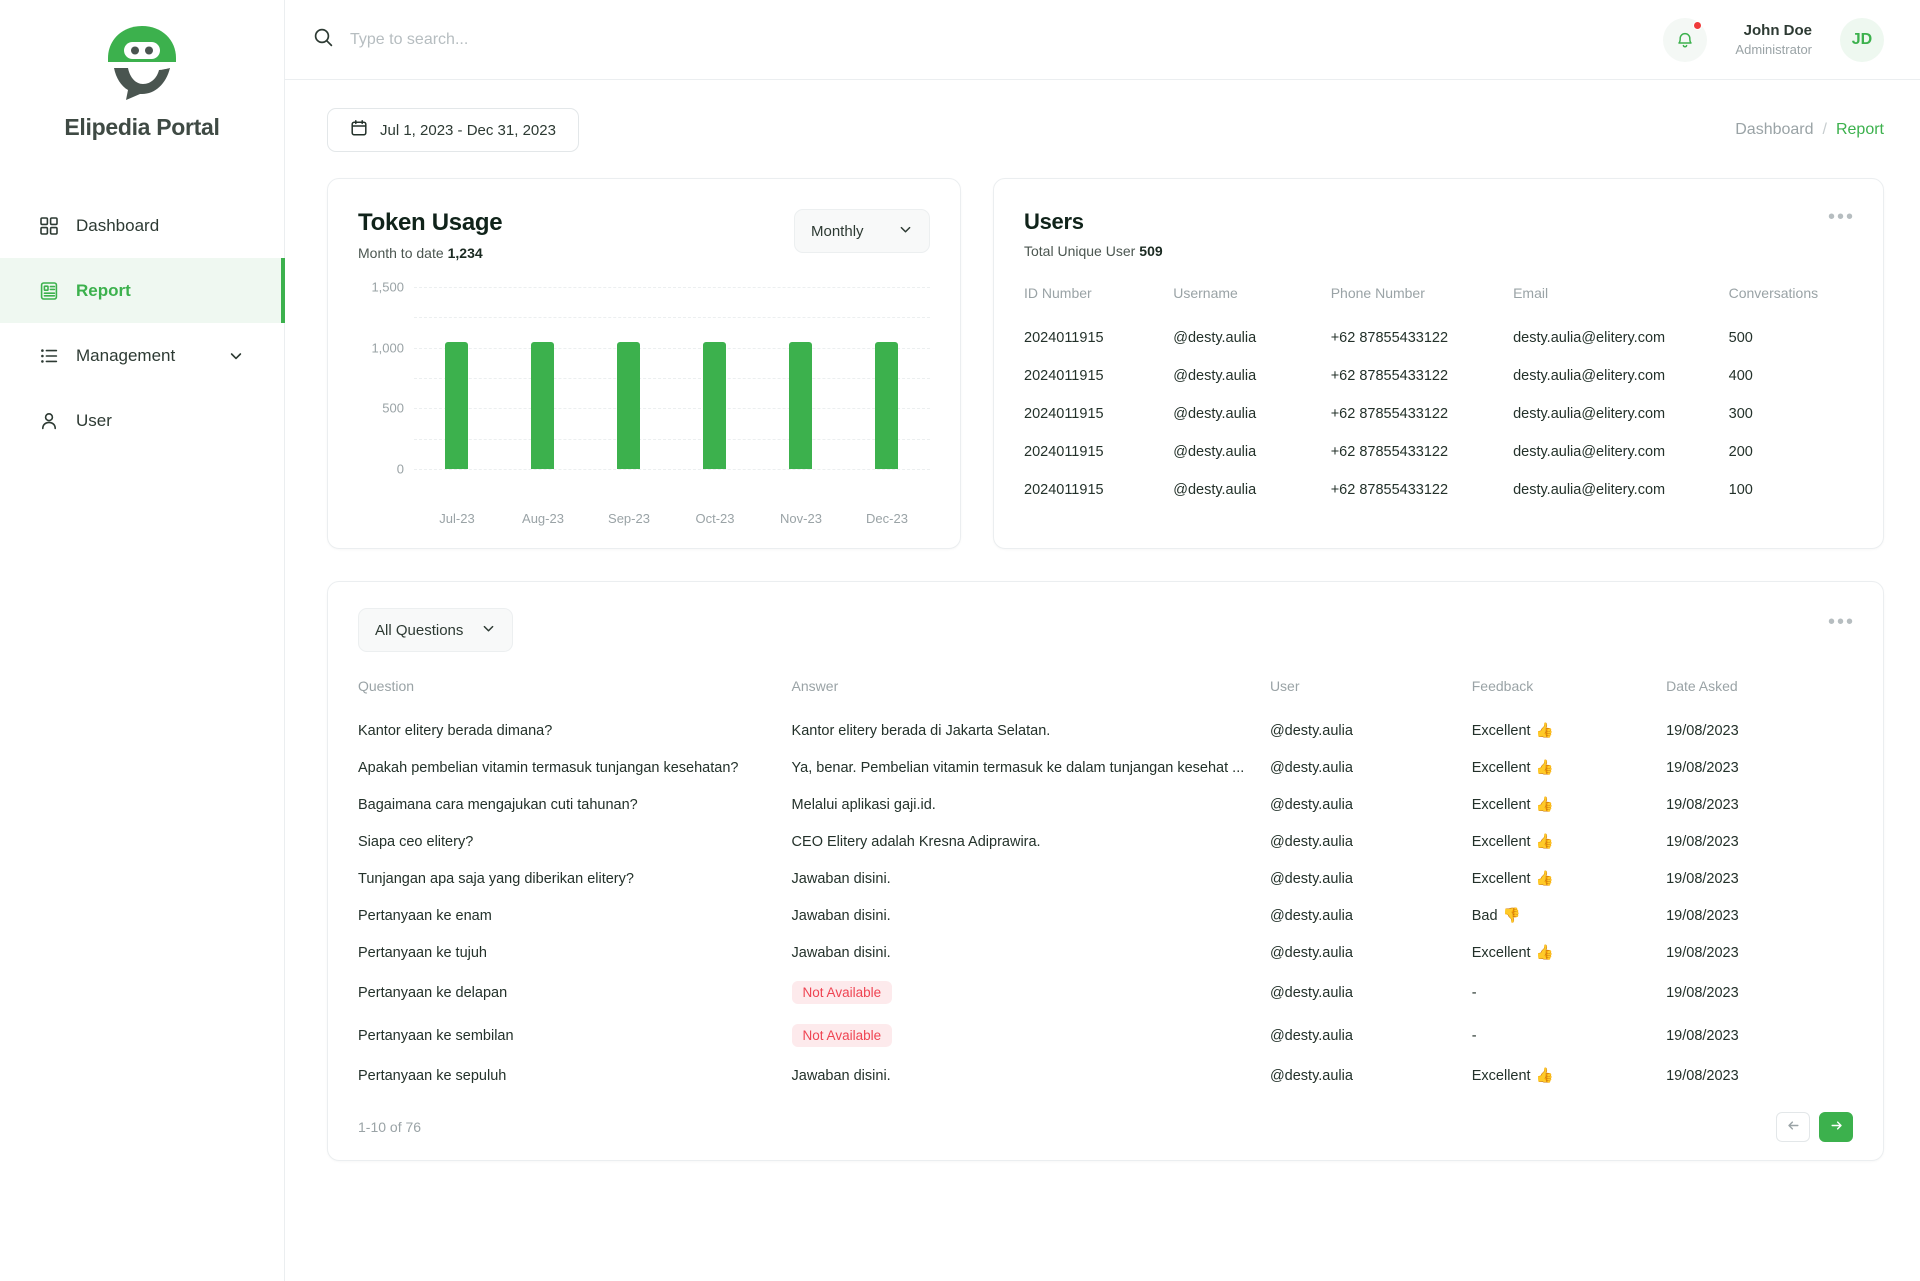  What do you see at coordinates (887, 518) in the screenshot?
I see `chart-x-tick: Dec-23` at bounding box center [887, 518].